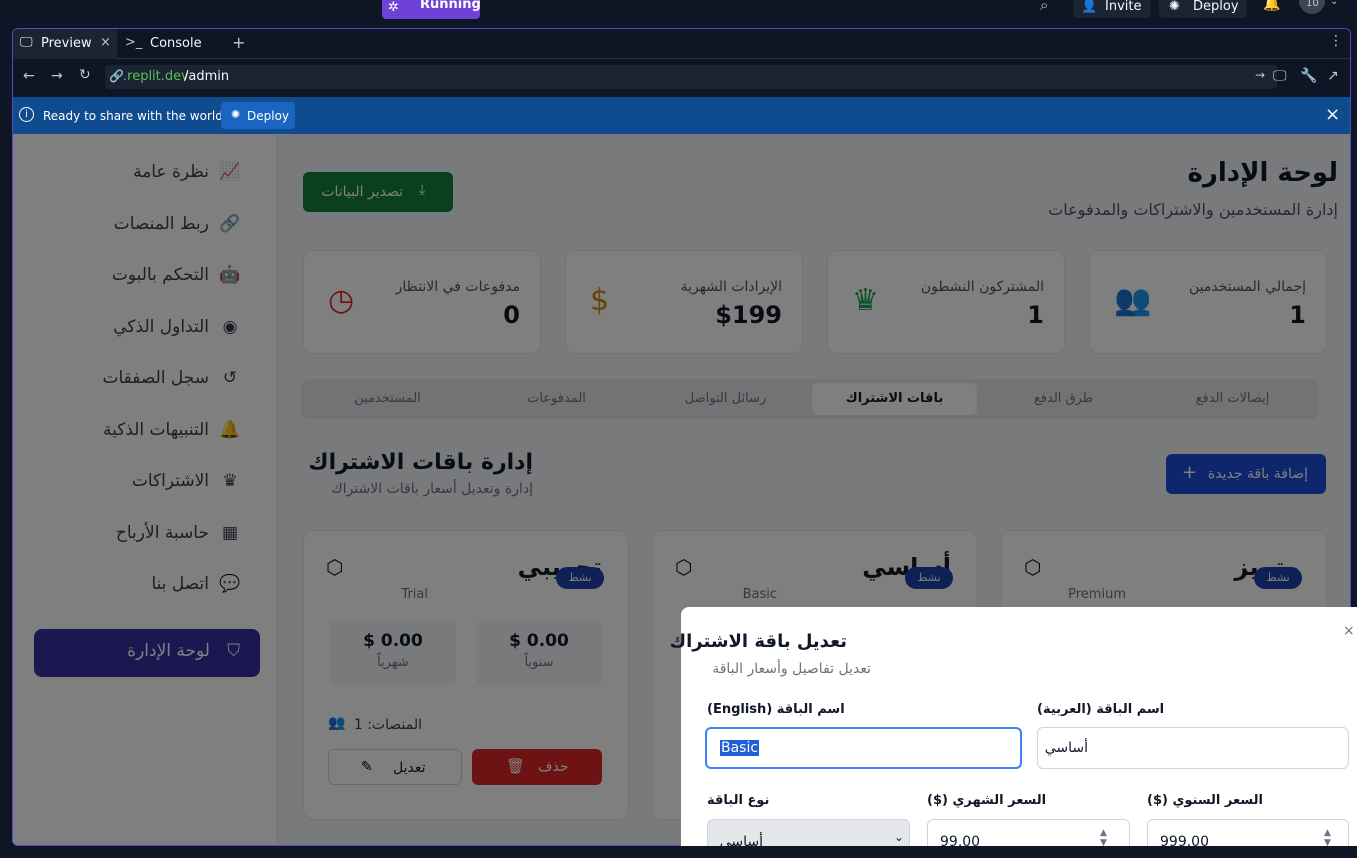 The height and width of the screenshot is (858, 1357). Describe the element at coordinates (758, 641) in the screenshot. I see `modal-title: تعديل باقة الاشتراك` at that location.